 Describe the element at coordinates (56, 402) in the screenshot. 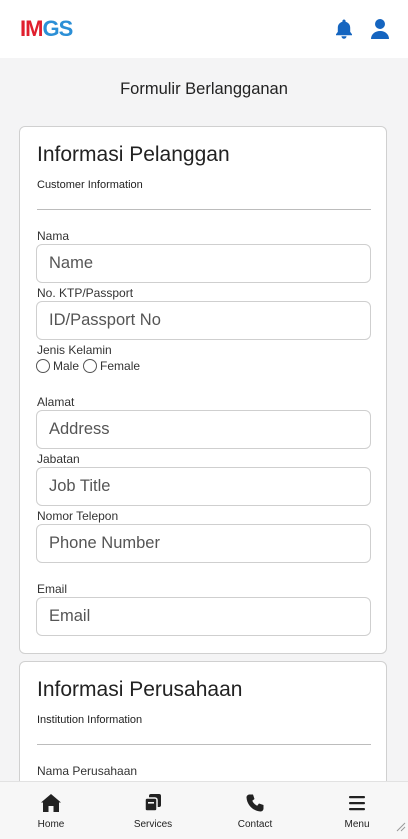

I see `address-label: Alamat` at that location.